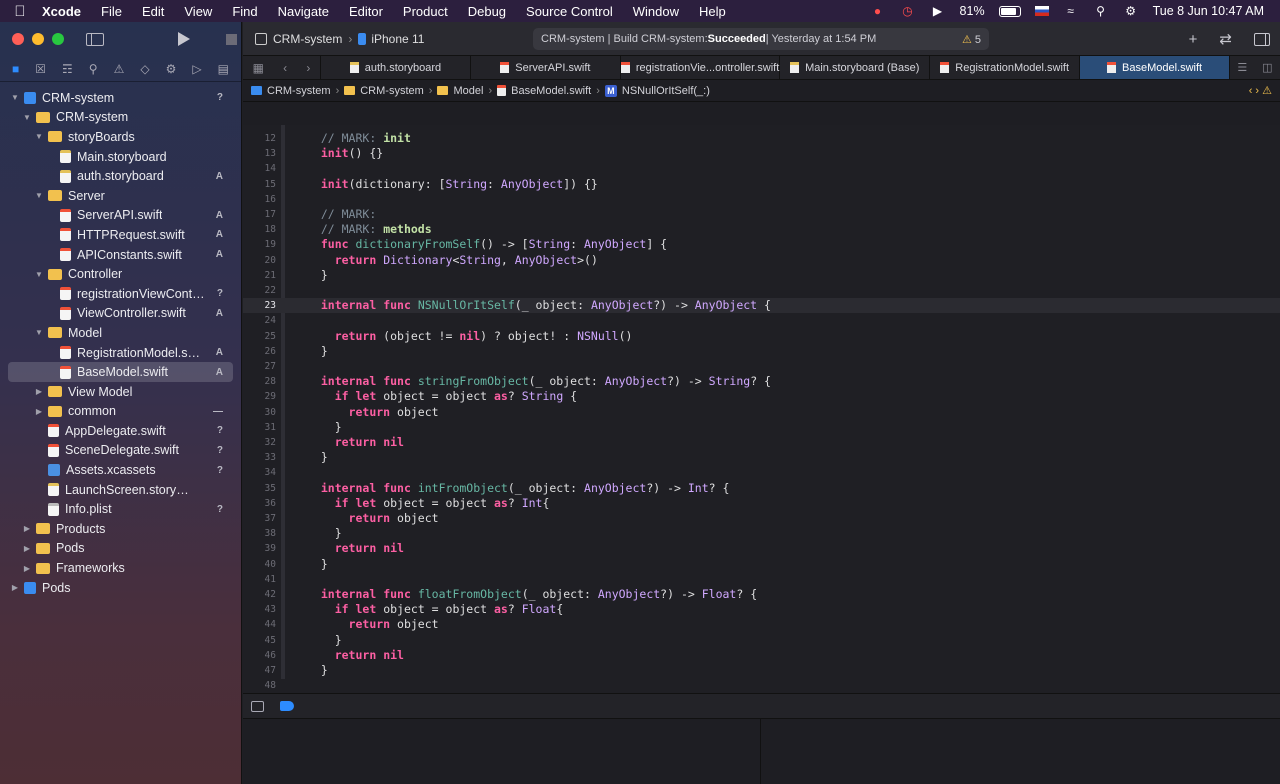  I want to click on breadcrumb-item: CRM-system, so click(291, 91).